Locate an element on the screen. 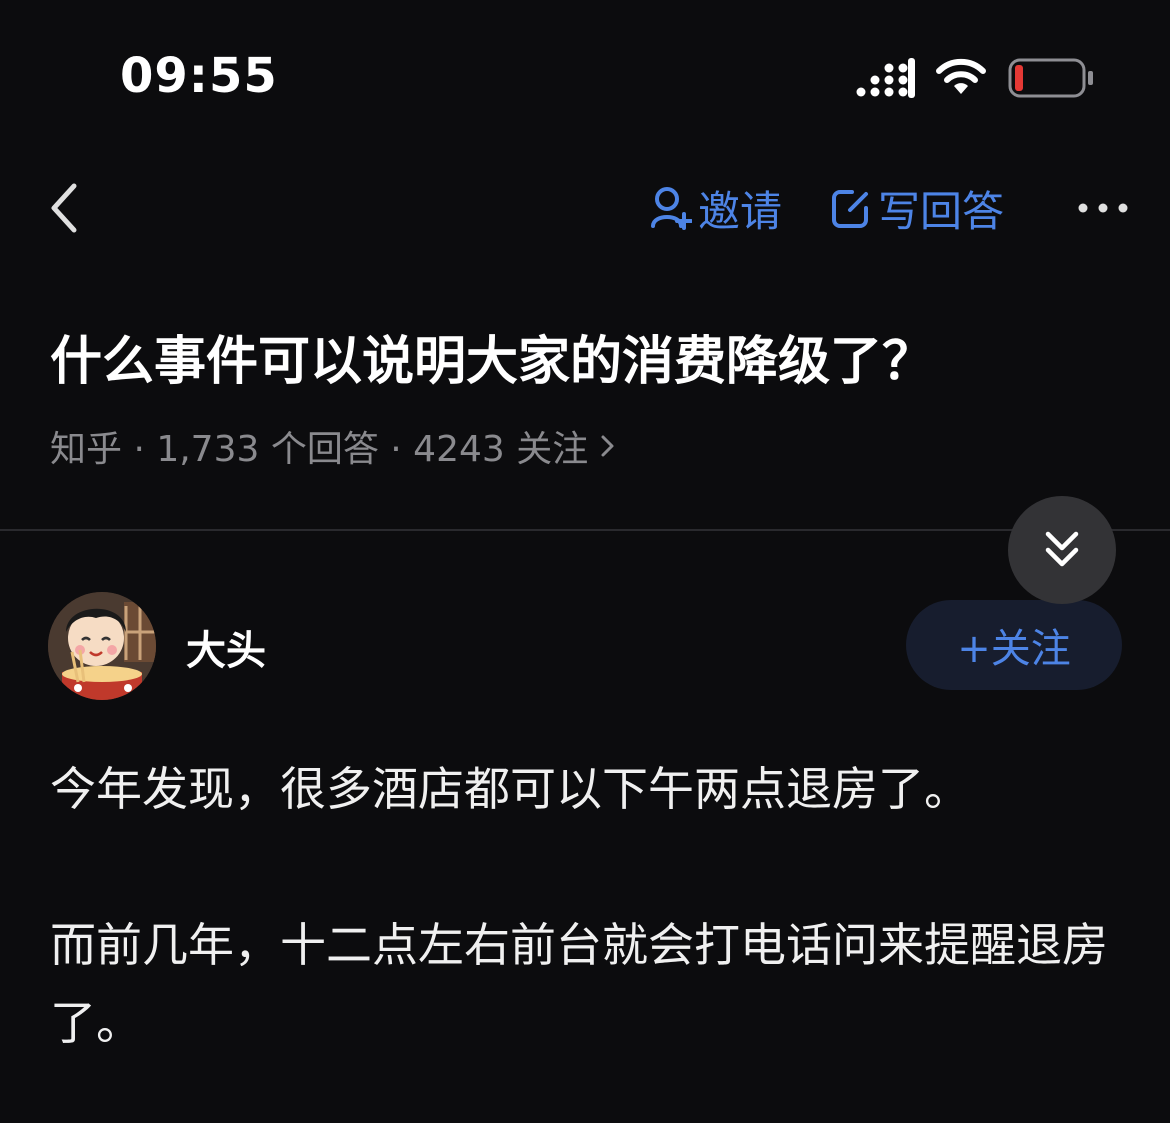 This screenshot has width=1170, height=1123. invite-button: 邀请 is located at coordinates (716, 208).